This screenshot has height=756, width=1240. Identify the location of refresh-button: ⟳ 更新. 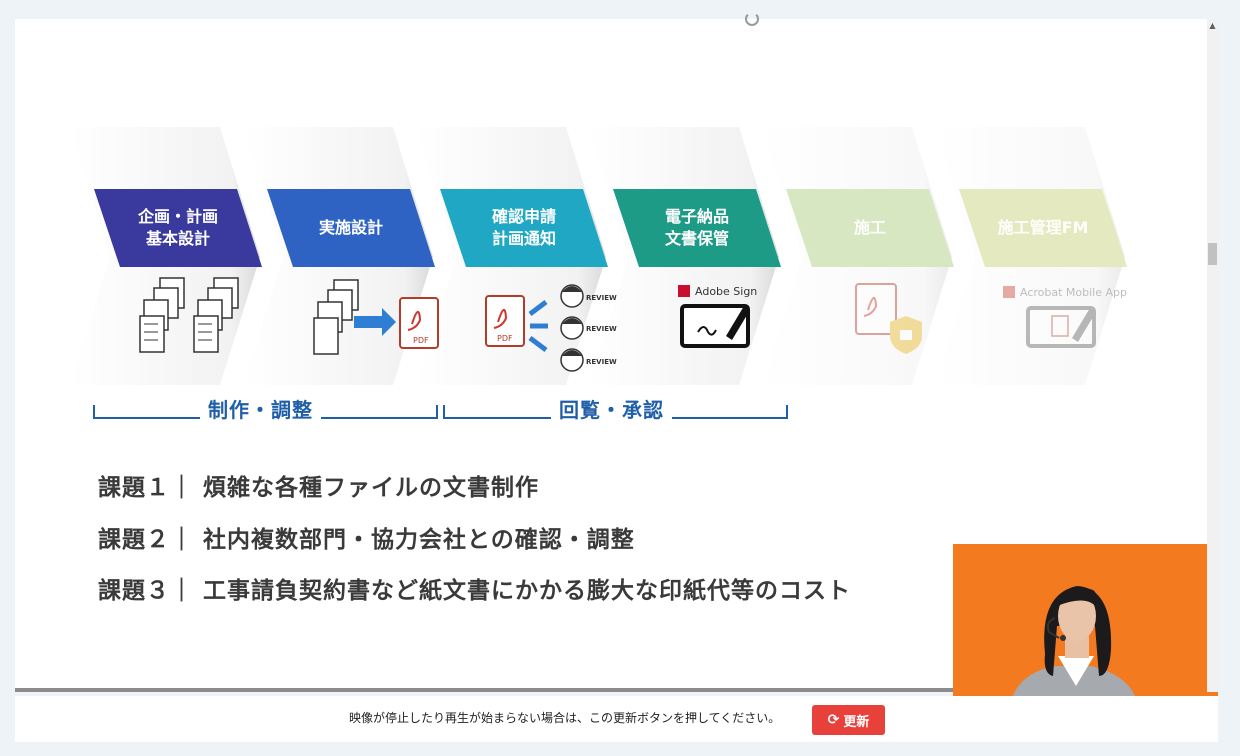
(848, 720).